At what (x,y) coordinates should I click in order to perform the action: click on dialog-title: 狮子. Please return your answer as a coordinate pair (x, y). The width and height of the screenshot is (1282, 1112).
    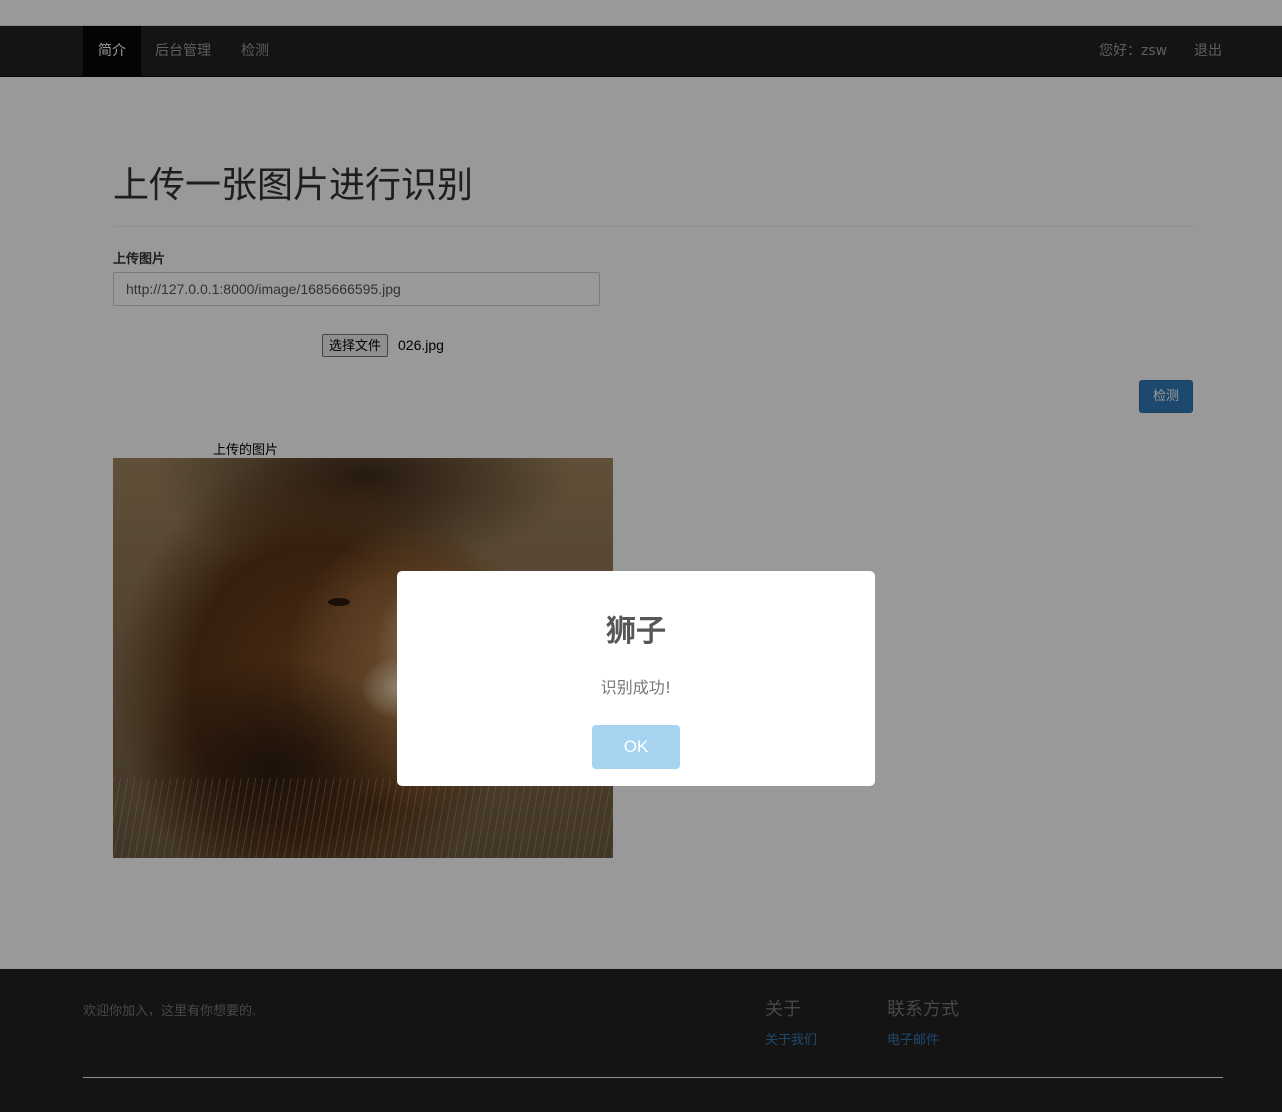
    Looking at the image, I should click on (636, 631).